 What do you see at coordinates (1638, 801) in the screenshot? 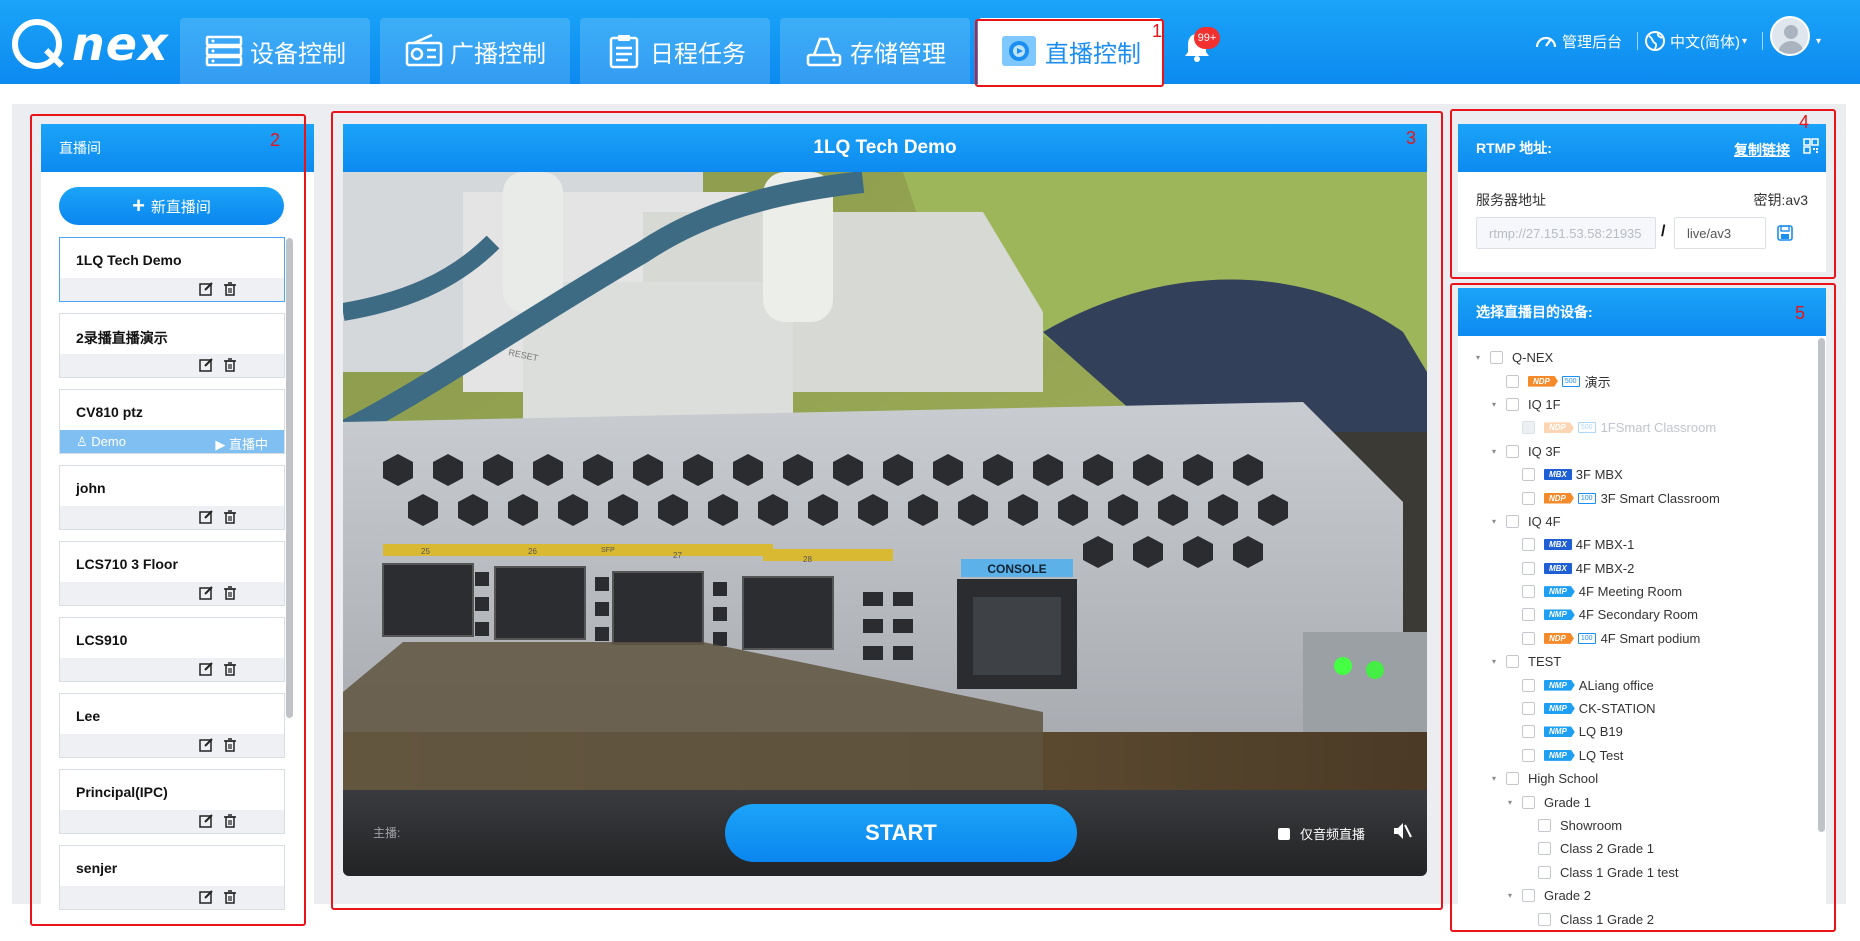
I see `device-tree-node: ▾ Grade 1` at bounding box center [1638, 801].